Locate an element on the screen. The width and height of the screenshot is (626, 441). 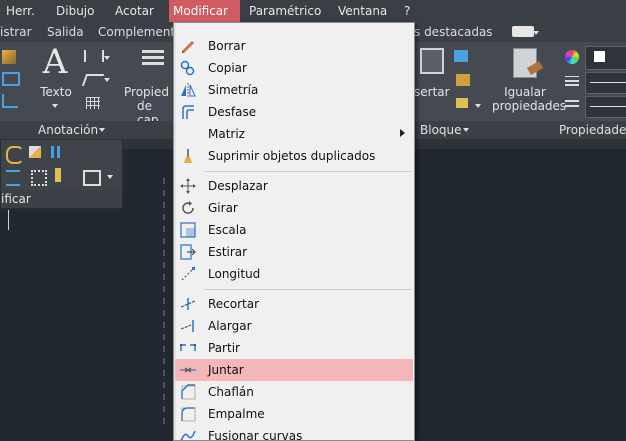
menu-item-recortar: Recortar is located at coordinates (294, 304).